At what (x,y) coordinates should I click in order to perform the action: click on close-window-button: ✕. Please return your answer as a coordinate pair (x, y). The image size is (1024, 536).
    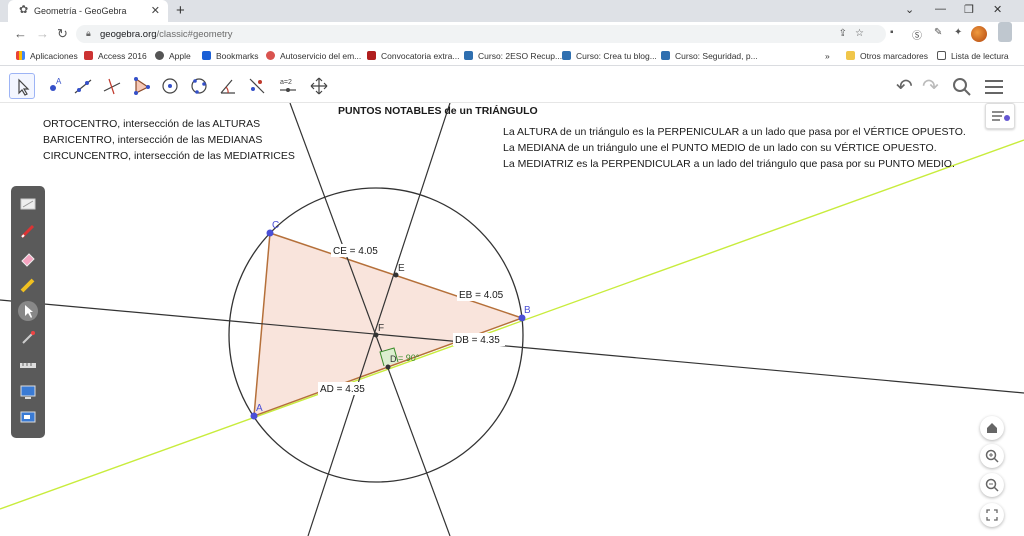
    Looking at the image, I should click on (997, 9).